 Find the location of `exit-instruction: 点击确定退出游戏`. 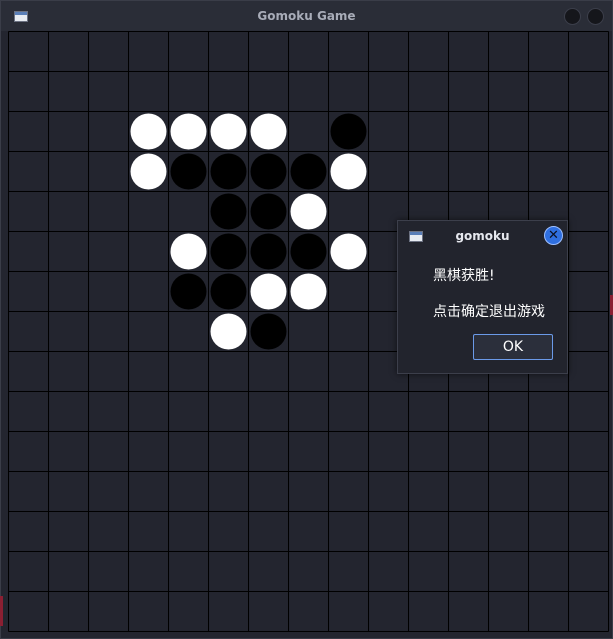

exit-instruction: 点击确定退出游戏 is located at coordinates (489, 312).